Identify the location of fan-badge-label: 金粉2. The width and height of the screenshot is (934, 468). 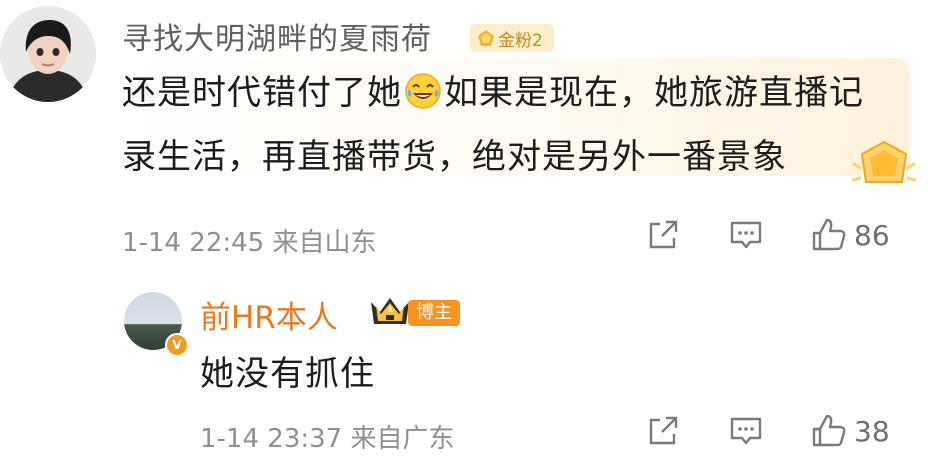
(520, 40).